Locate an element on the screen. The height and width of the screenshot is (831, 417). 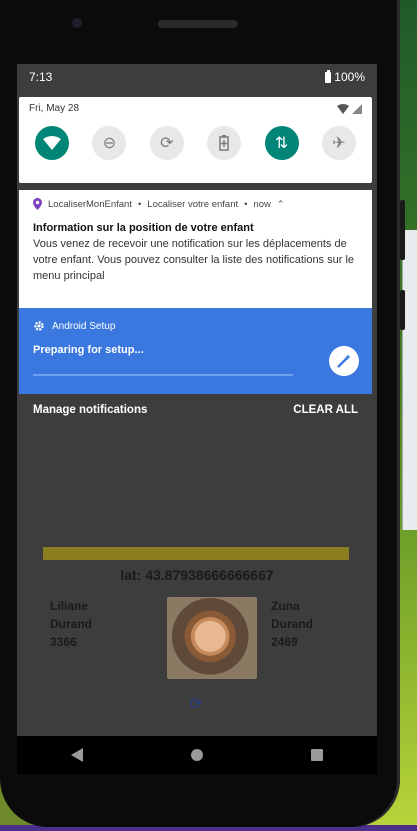
airplane-icon: ✈ is located at coordinates (339, 143).